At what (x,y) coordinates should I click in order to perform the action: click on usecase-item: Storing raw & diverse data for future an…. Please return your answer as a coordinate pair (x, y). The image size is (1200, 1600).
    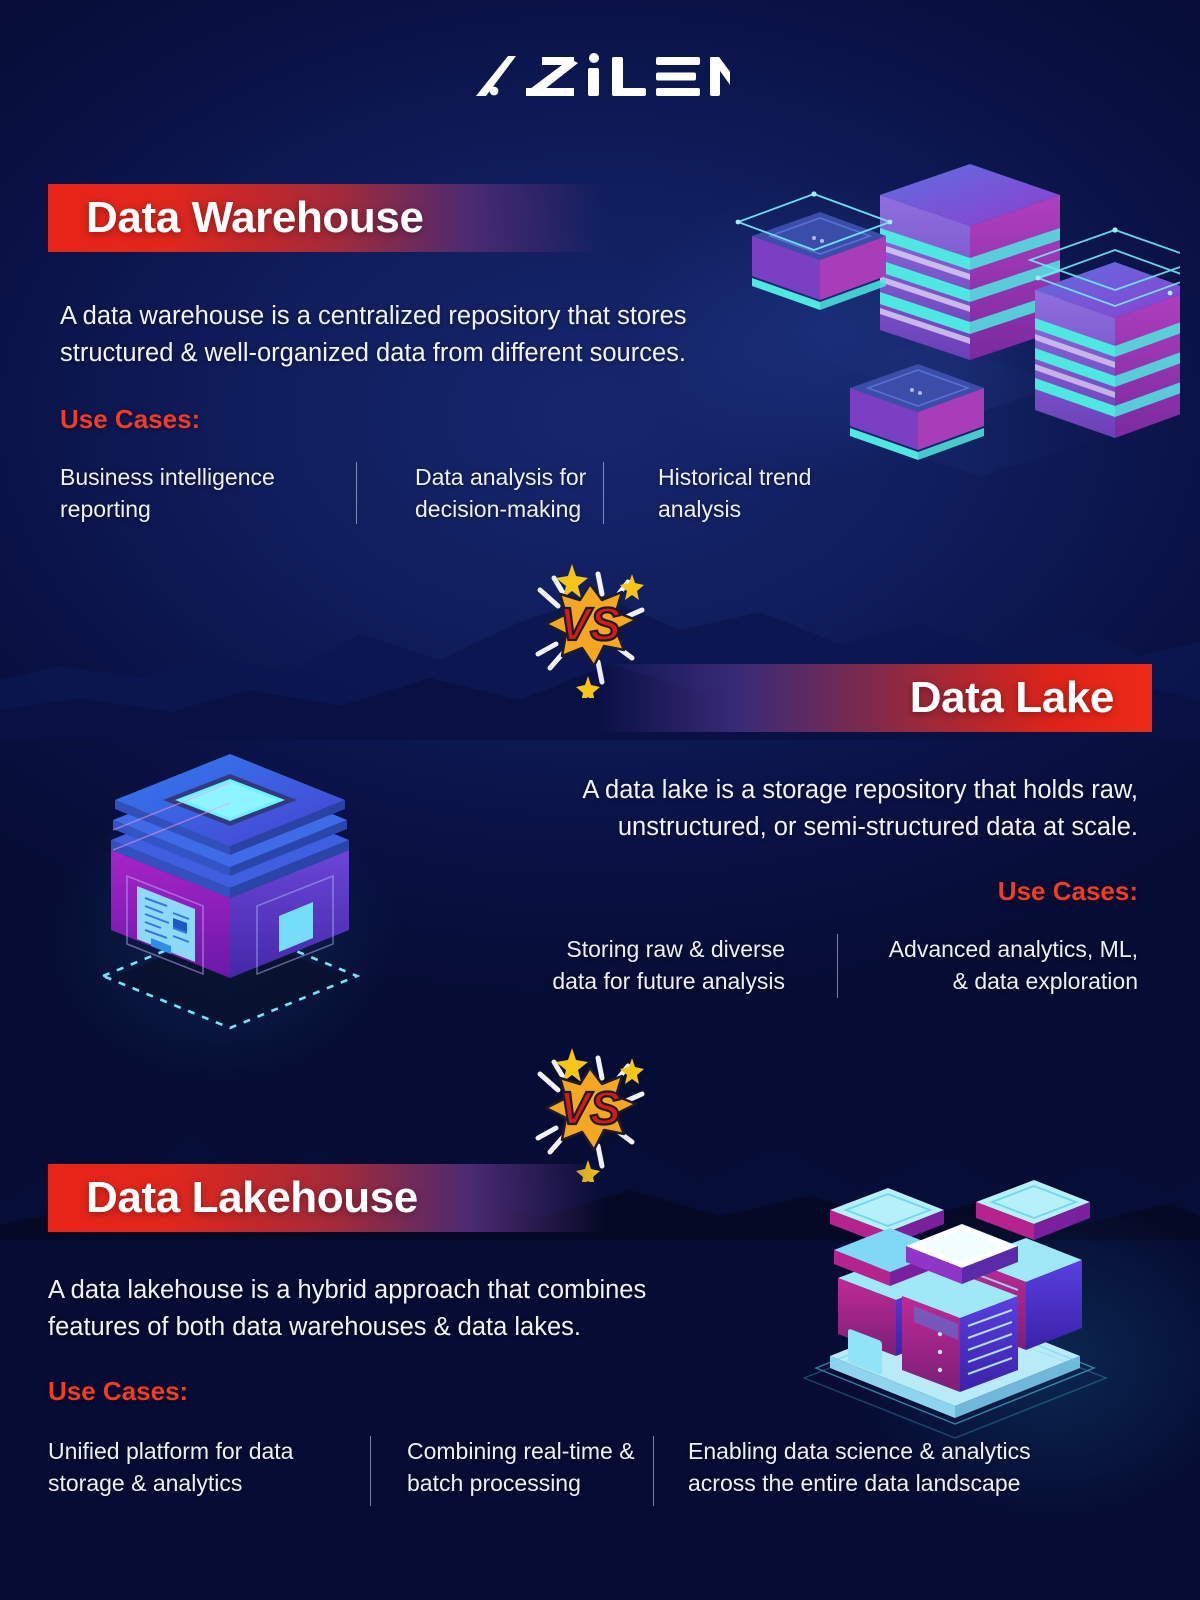
    Looking at the image, I should click on (668, 965).